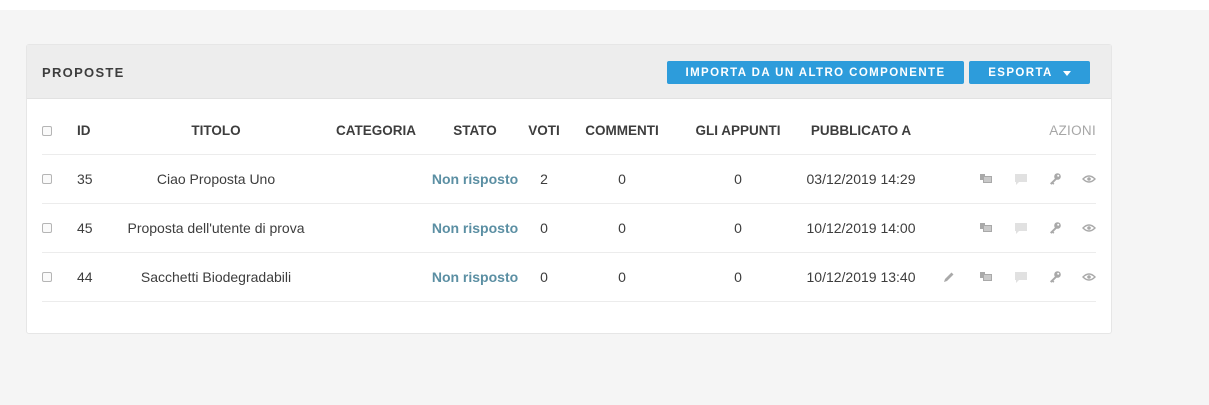 The height and width of the screenshot is (405, 1209). I want to click on column-header-state: STATO, so click(475, 130).